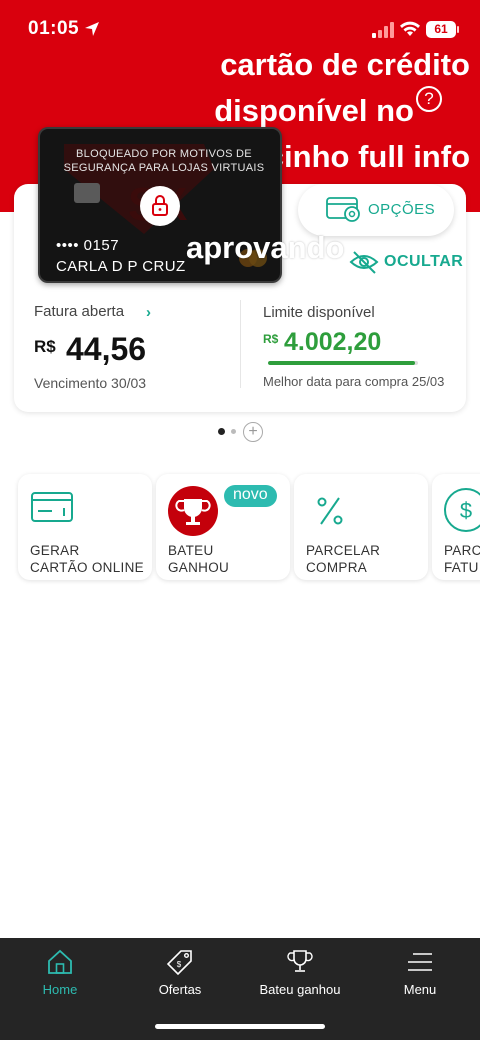 The image size is (480, 1040). I want to click on shortcut-label-line2: FATU, so click(461, 567).